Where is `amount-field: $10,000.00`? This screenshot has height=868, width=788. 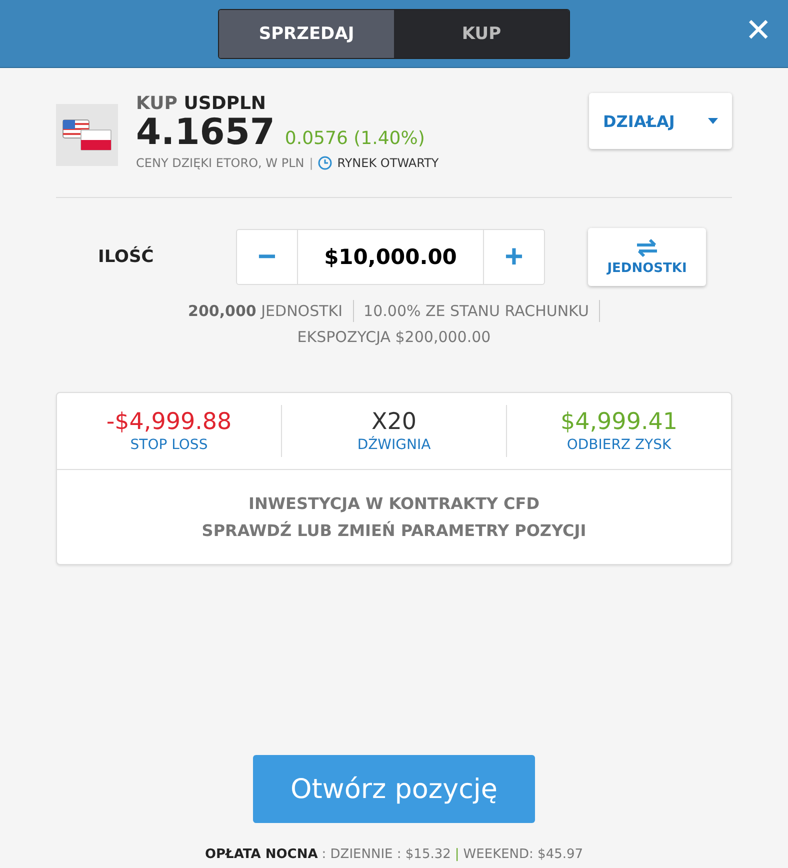 amount-field: $10,000.00 is located at coordinates (390, 256).